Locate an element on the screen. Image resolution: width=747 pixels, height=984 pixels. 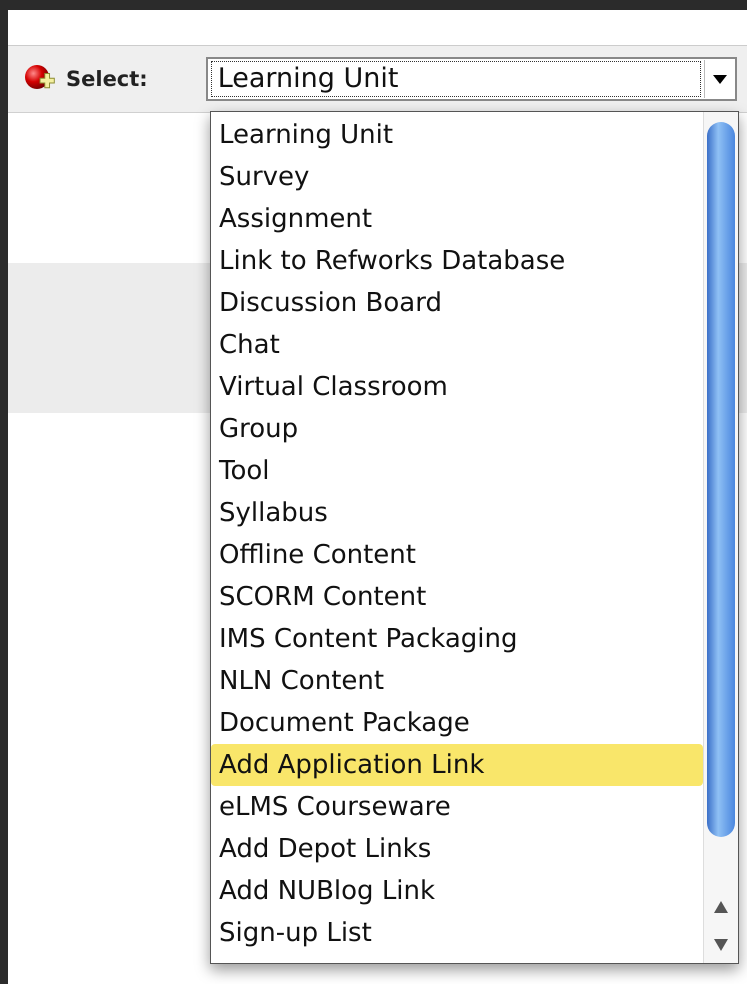
dropdown-option: Learning Unit is located at coordinates (457, 135).